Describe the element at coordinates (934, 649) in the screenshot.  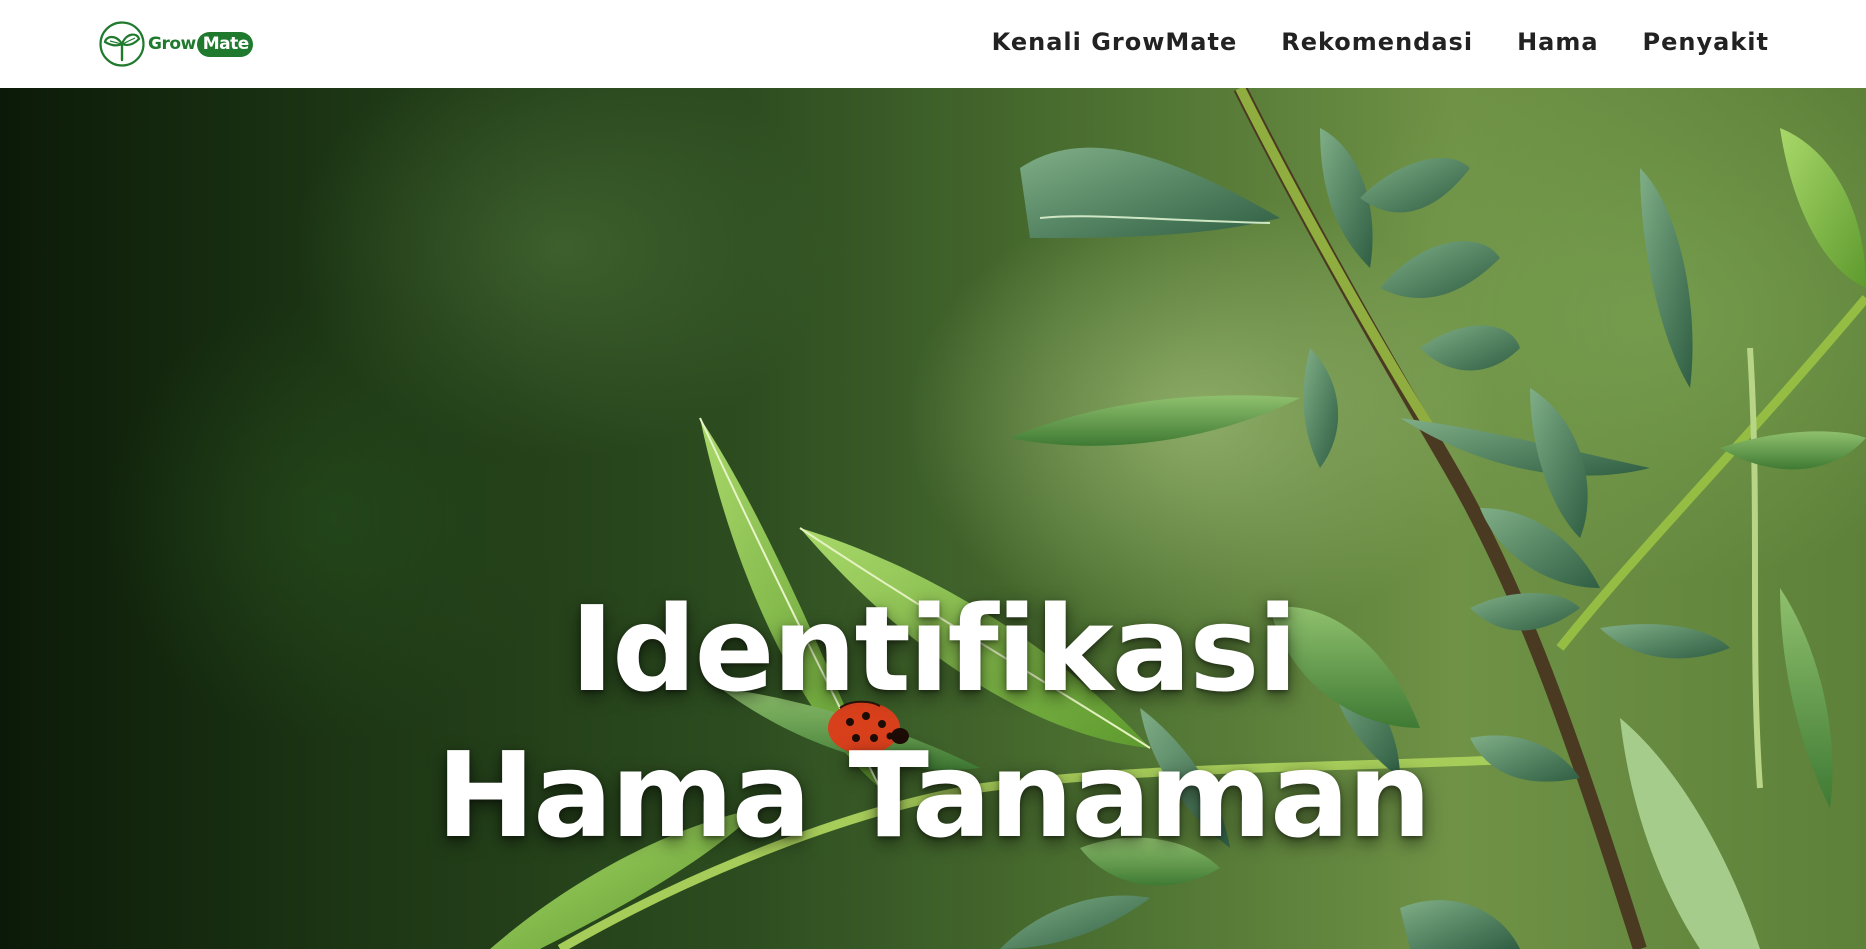
I see `hero-title-line1: Identifikasi` at that location.